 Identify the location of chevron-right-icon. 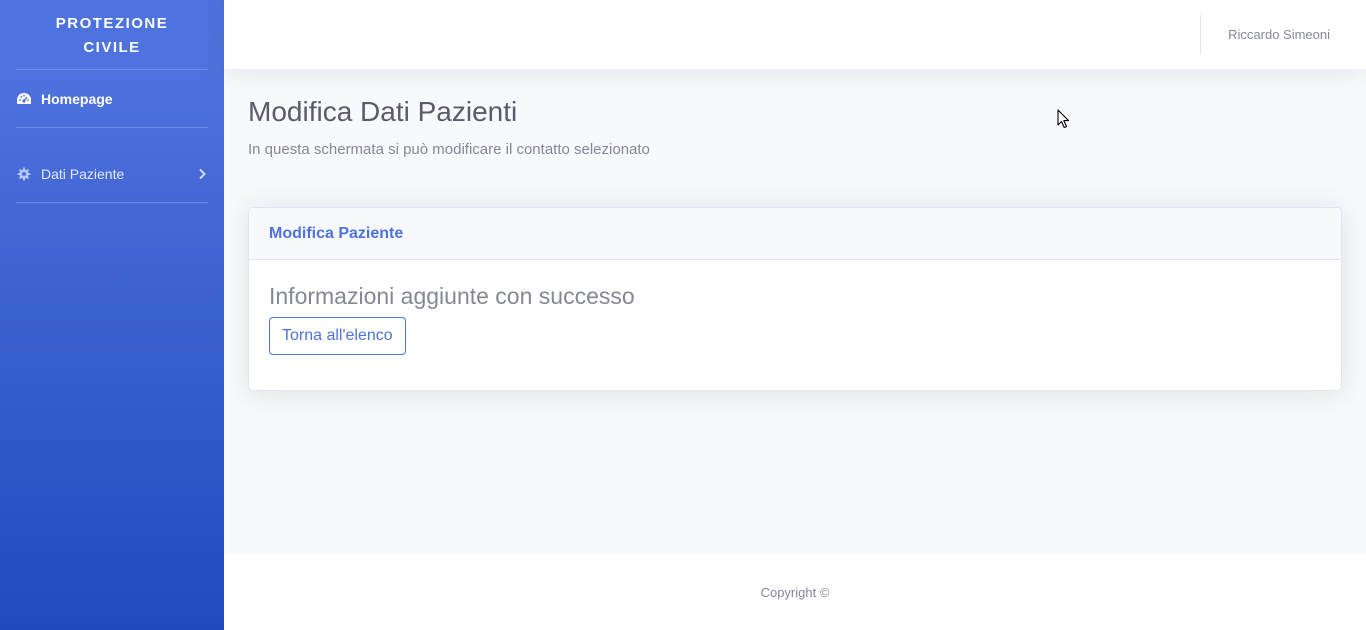
(202, 174).